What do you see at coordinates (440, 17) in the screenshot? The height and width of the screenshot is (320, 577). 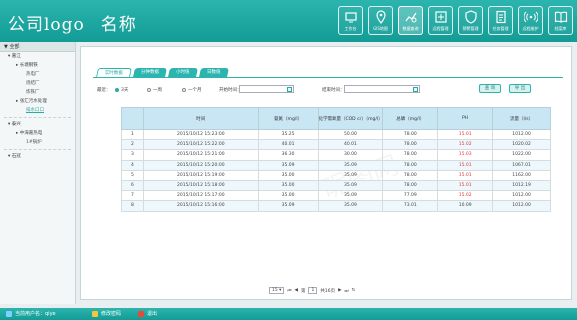 I see `remote-manage-icon` at bounding box center [440, 17].